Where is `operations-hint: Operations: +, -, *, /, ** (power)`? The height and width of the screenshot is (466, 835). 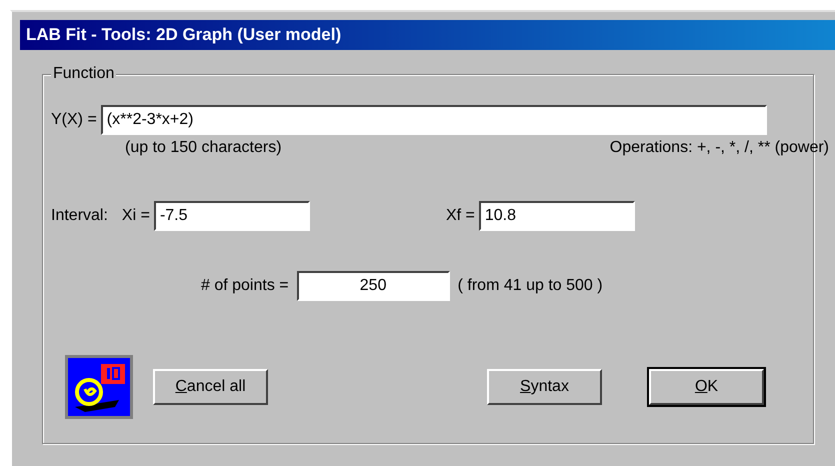
operations-hint: Operations: +, -, *, /, ** (power) is located at coordinates (719, 148).